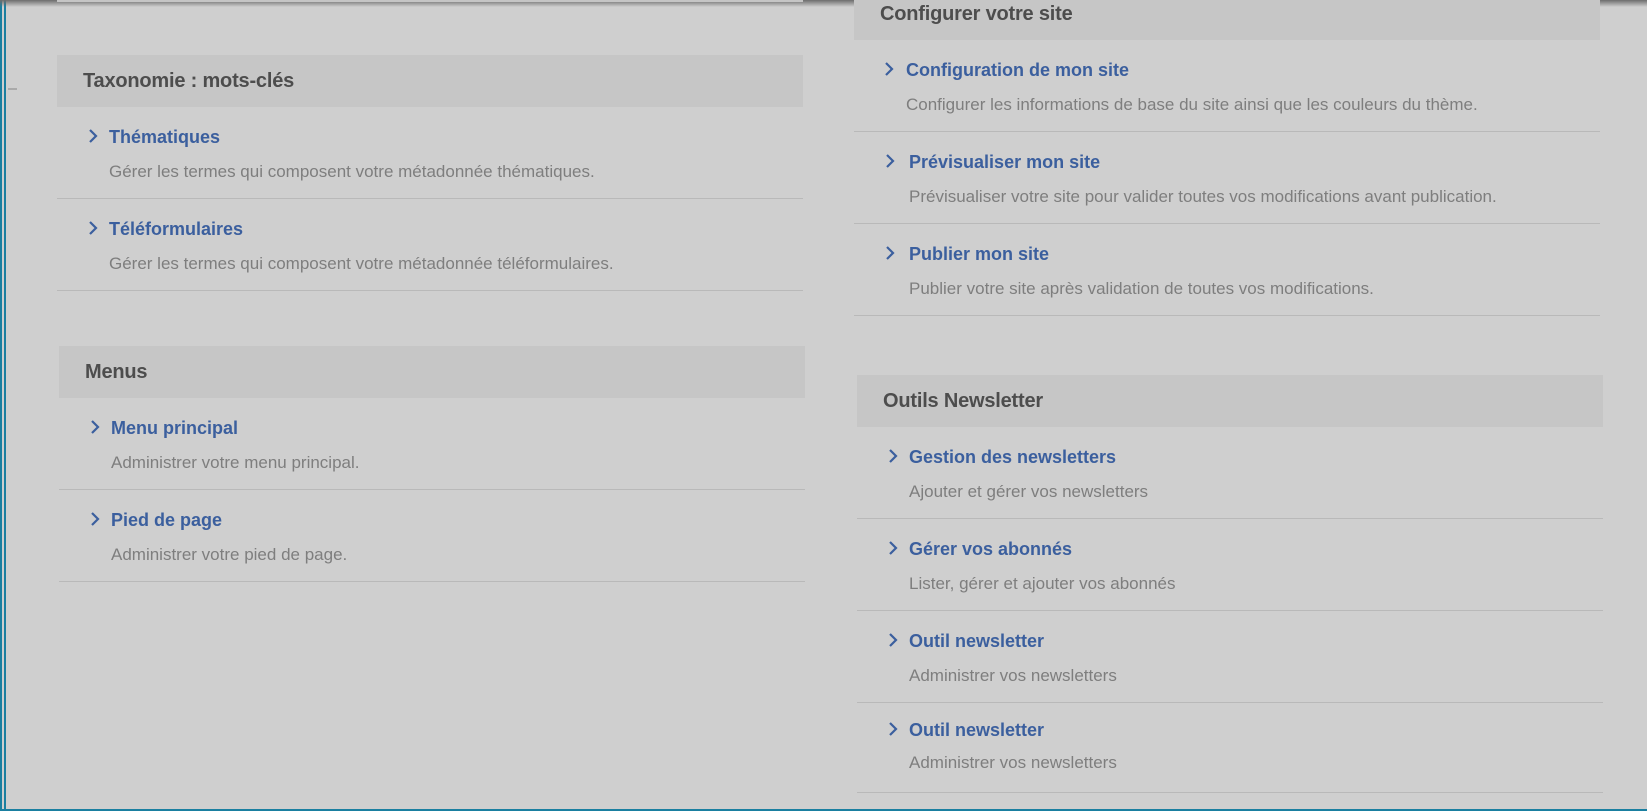 This screenshot has height=811, width=1647. What do you see at coordinates (990, 549) in the screenshot?
I see `item-link-gerer-abonnes: Gérer vos abonnés` at bounding box center [990, 549].